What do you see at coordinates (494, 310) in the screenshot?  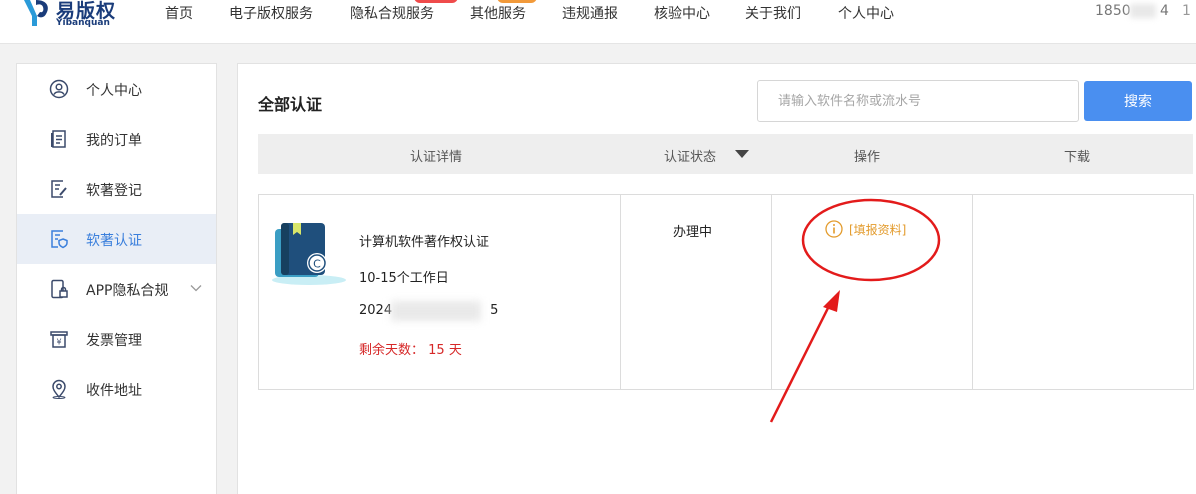 I see `service-date-suffix: 5` at bounding box center [494, 310].